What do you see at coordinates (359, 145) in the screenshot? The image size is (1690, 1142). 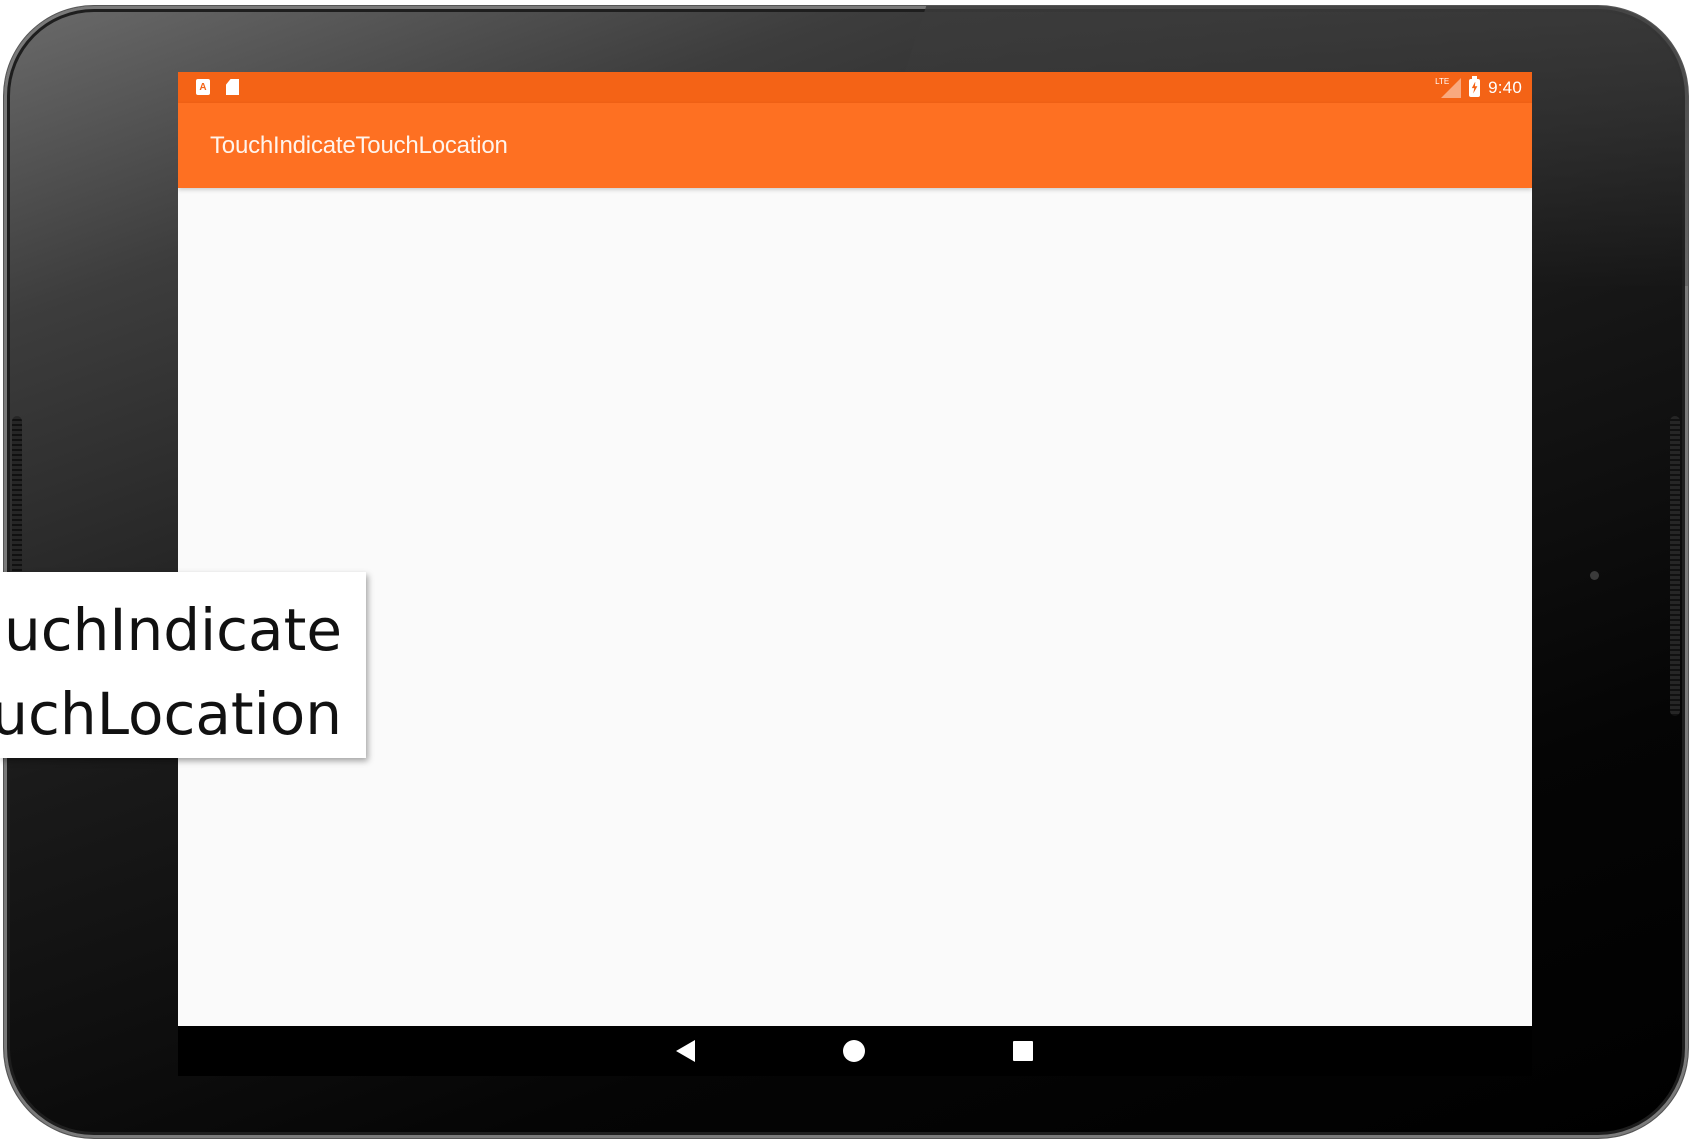 I see `app-title: TouchIndicateTouchLocation` at bounding box center [359, 145].